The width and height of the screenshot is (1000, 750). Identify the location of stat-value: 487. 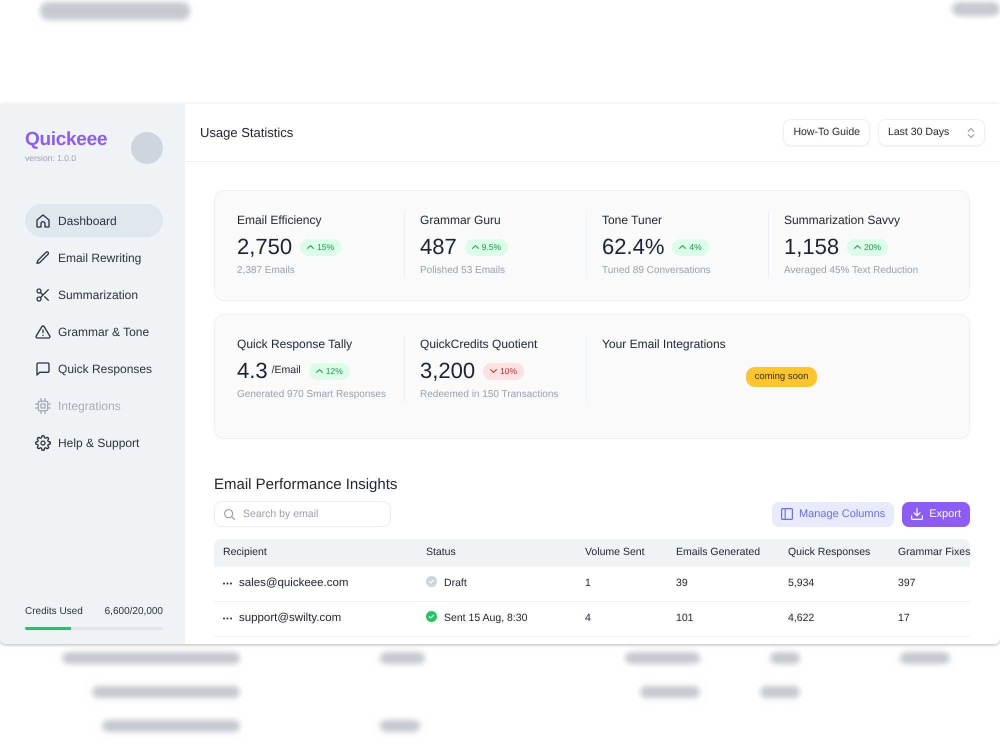
(438, 247).